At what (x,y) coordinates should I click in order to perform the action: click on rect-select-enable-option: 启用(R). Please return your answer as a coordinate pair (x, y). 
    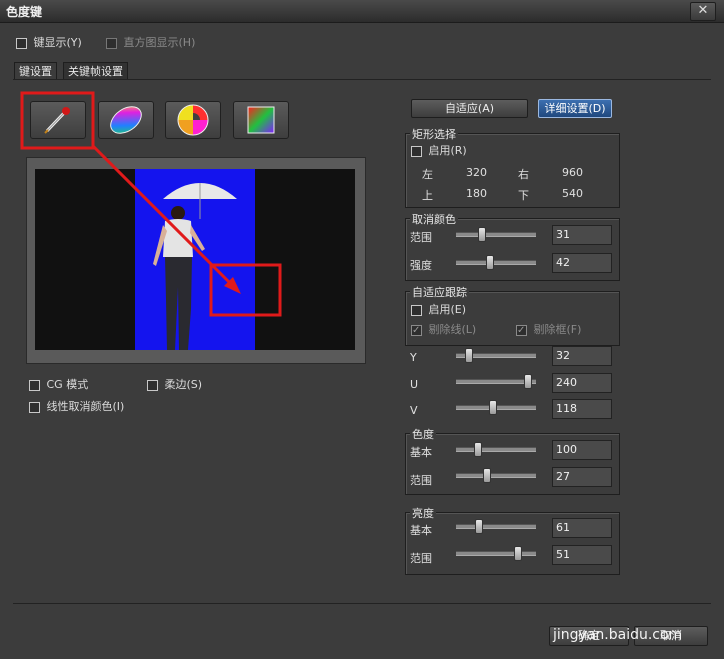
    Looking at the image, I should click on (439, 150).